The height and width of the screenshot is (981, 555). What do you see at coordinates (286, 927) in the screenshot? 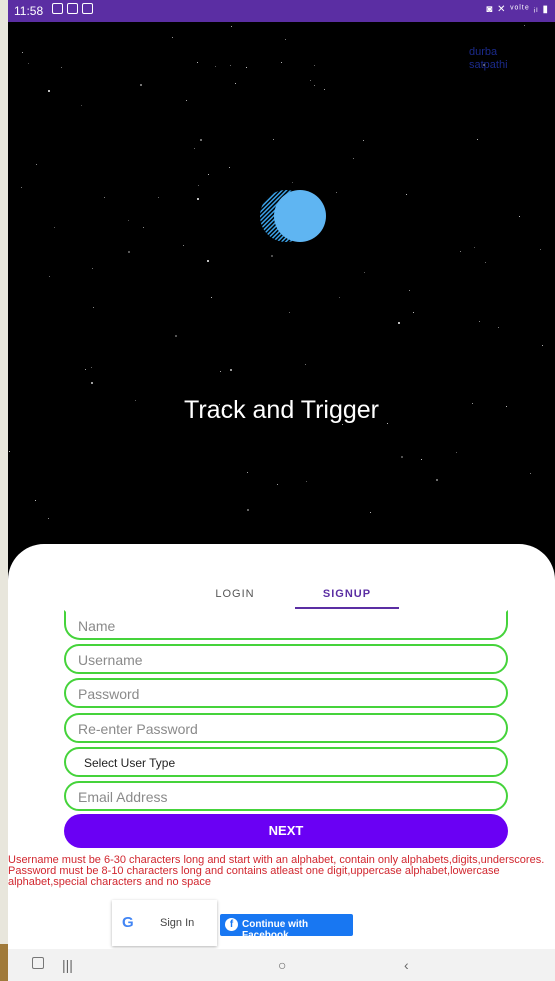
I see `facebook-login-button: f Continue with Facebook` at bounding box center [286, 927].